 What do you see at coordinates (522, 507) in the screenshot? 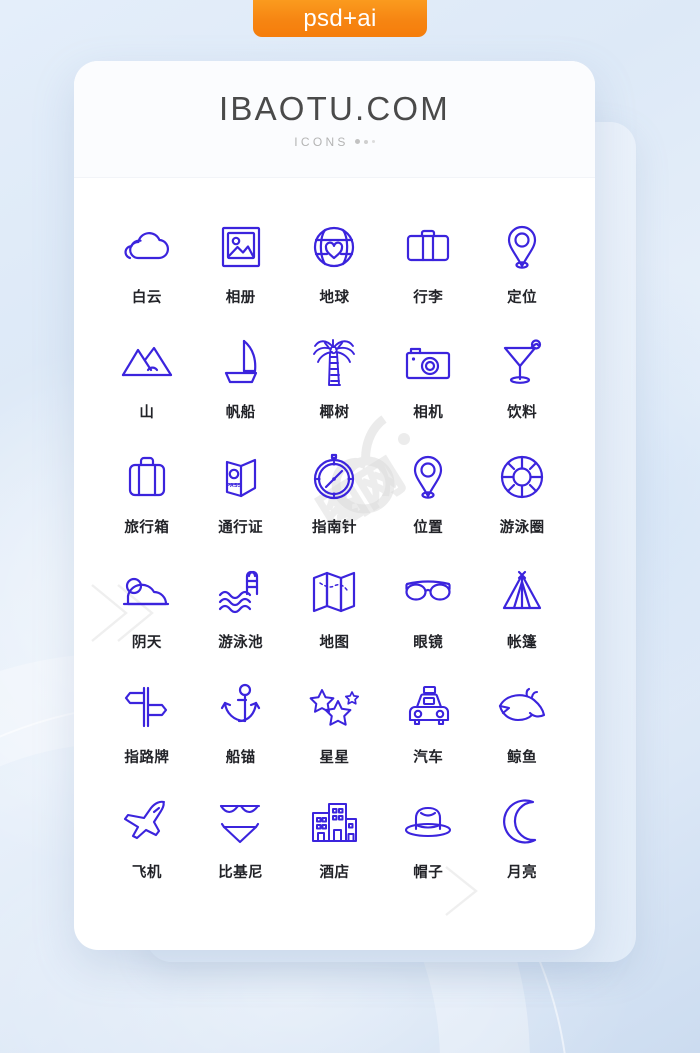
I see `icon-cell: 游泳圈` at bounding box center [522, 507].